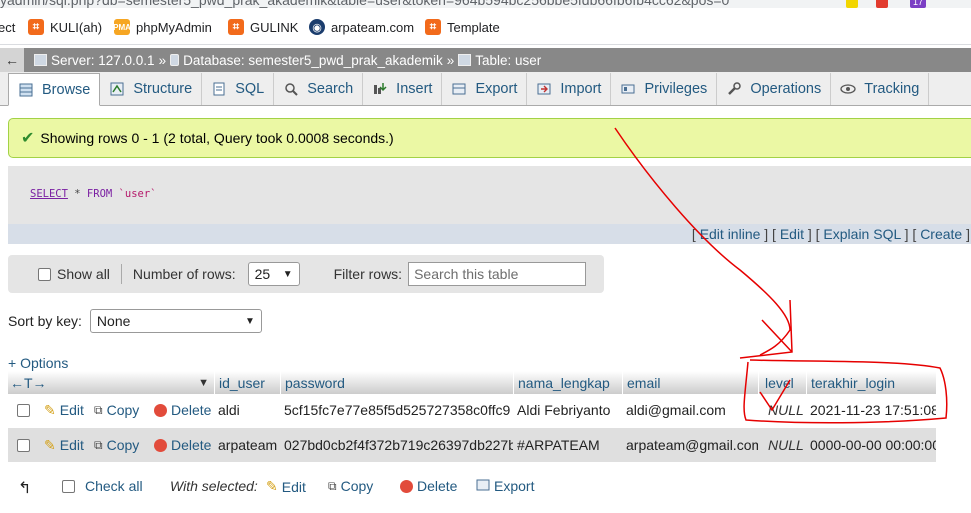  What do you see at coordinates (505, 486) in the screenshot?
I see `bulk-export-button: Export` at bounding box center [505, 486].